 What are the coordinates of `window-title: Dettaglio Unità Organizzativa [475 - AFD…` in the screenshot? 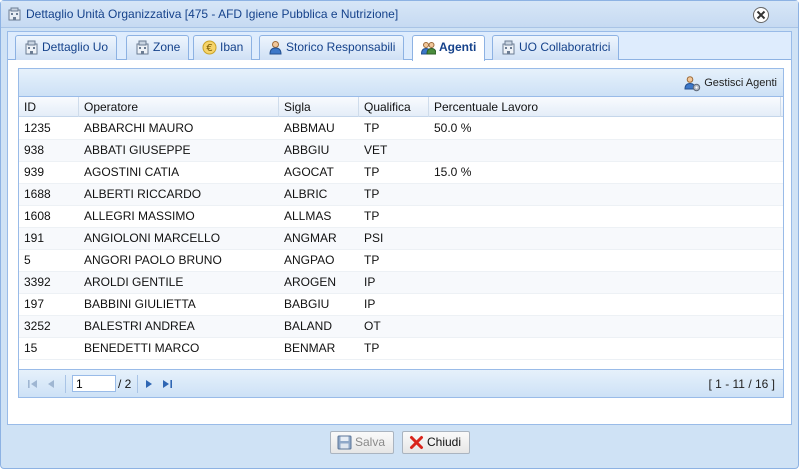 It's located at (212, 14).